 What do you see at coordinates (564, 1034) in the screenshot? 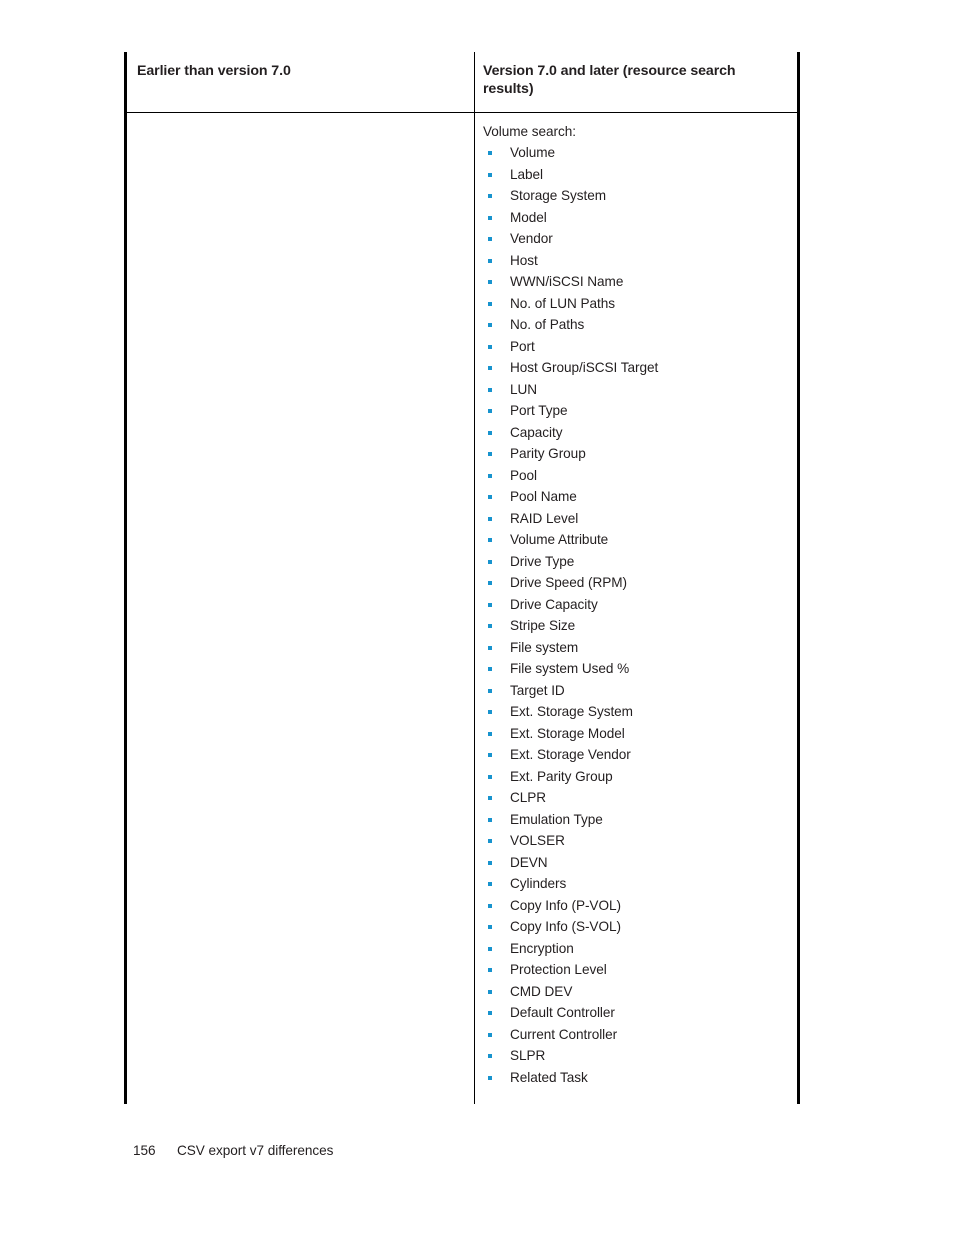
I see `volume-search-field-label: Current Controller` at bounding box center [564, 1034].